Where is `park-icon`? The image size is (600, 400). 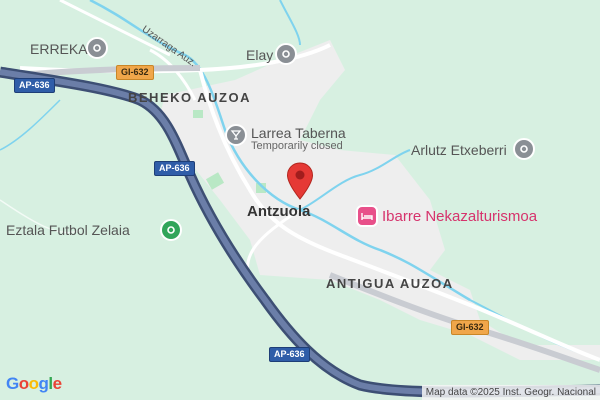
park-icon is located at coordinates (171, 230).